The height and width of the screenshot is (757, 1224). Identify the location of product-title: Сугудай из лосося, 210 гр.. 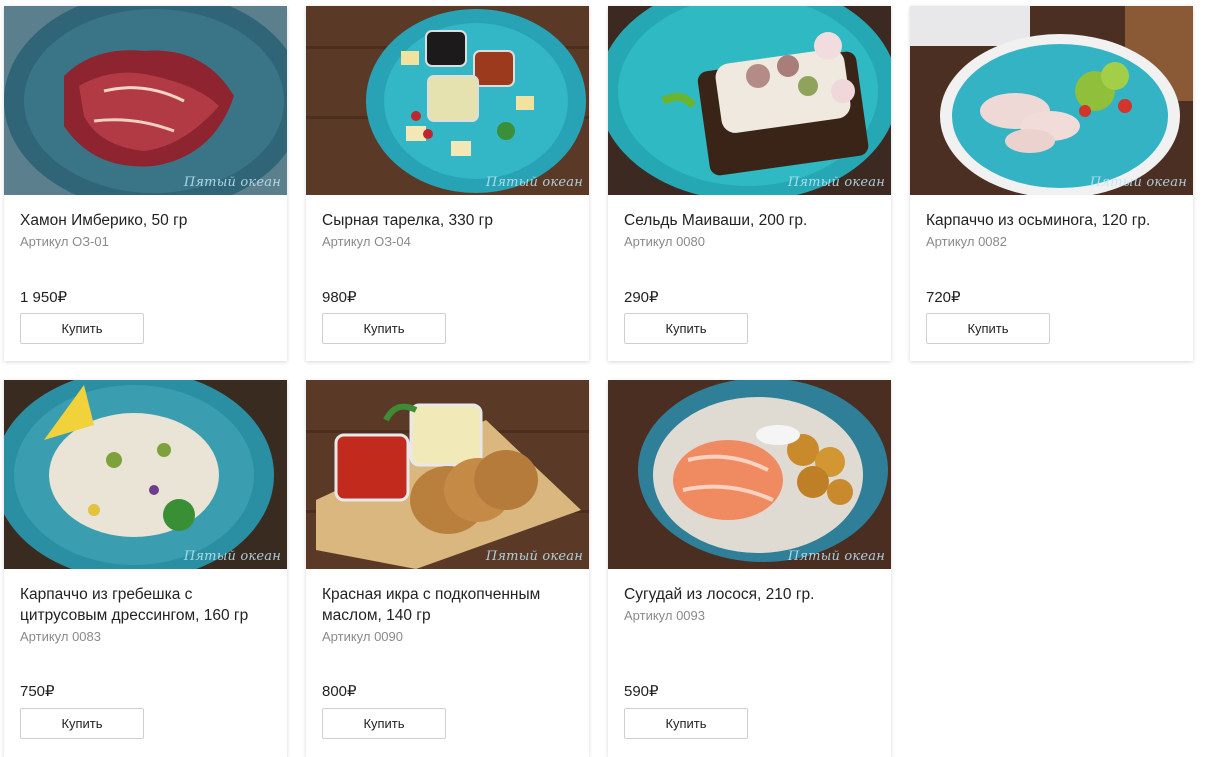
(749, 594).